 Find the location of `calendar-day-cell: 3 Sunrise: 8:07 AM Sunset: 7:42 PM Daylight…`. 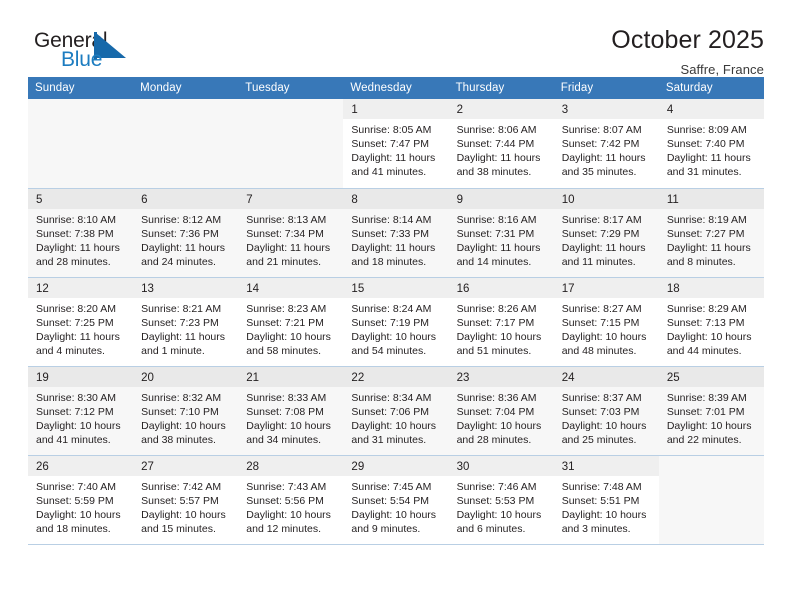

calendar-day-cell: 3 Sunrise: 8:07 AM Sunset: 7:42 PM Daylight… is located at coordinates (606, 144).